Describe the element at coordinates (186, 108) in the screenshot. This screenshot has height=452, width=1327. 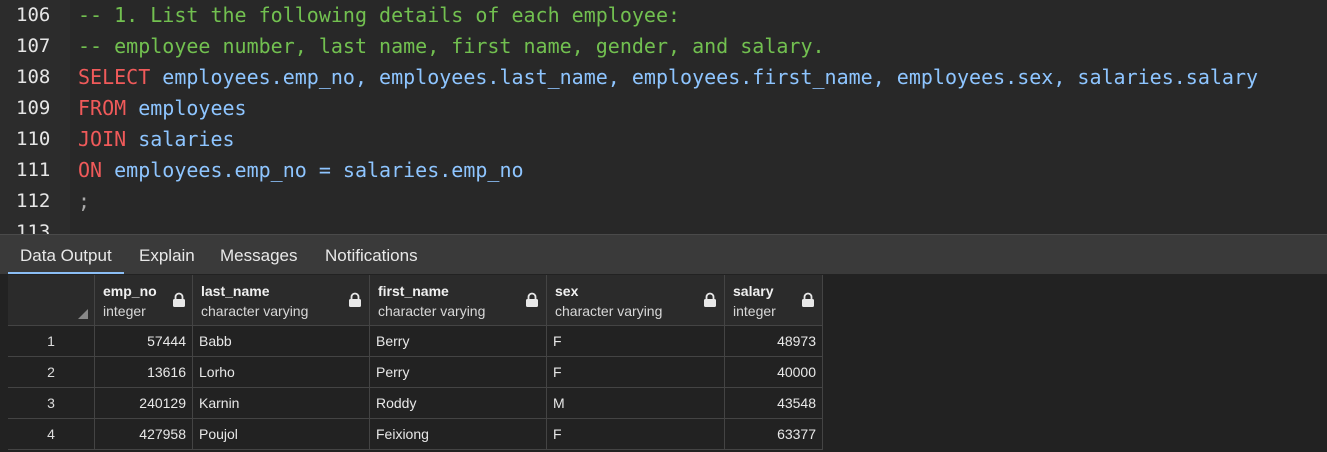
I see `sql-code: employees` at that location.